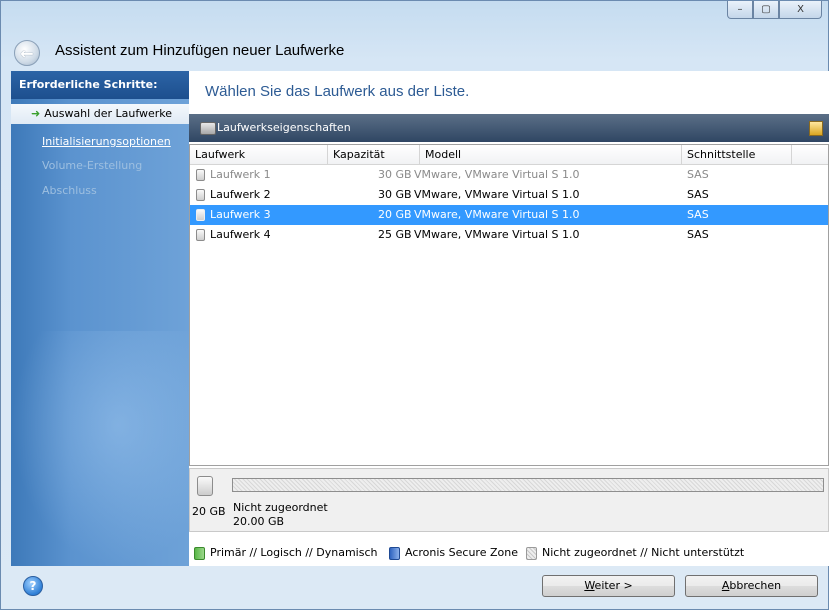 This screenshot has width=829, height=610. I want to click on window-controls: – ▢ X, so click(774, 10).